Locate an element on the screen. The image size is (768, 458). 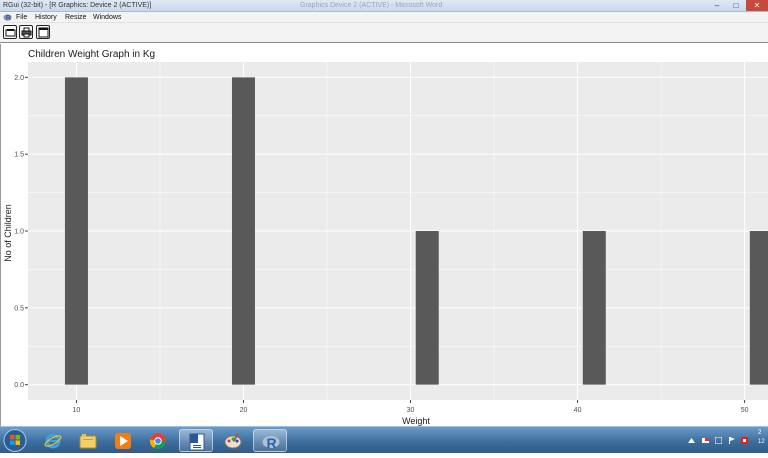
x-tick-label: 50 is located at coordinates (745, 410).